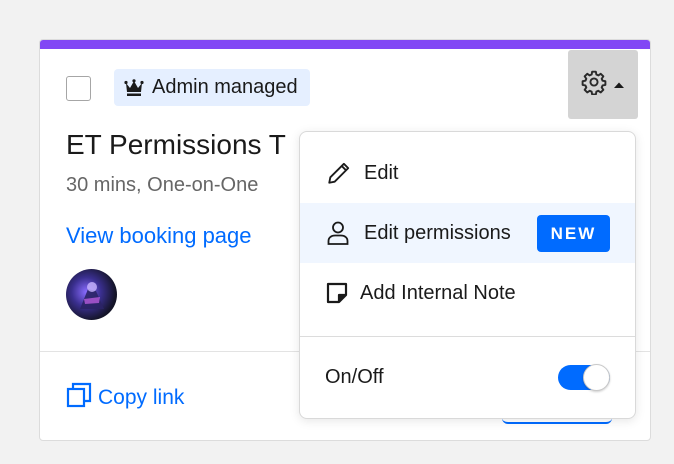 The height and width of the screenshot is (464, 674). I want to click on gear-icon, so click(594, 84).